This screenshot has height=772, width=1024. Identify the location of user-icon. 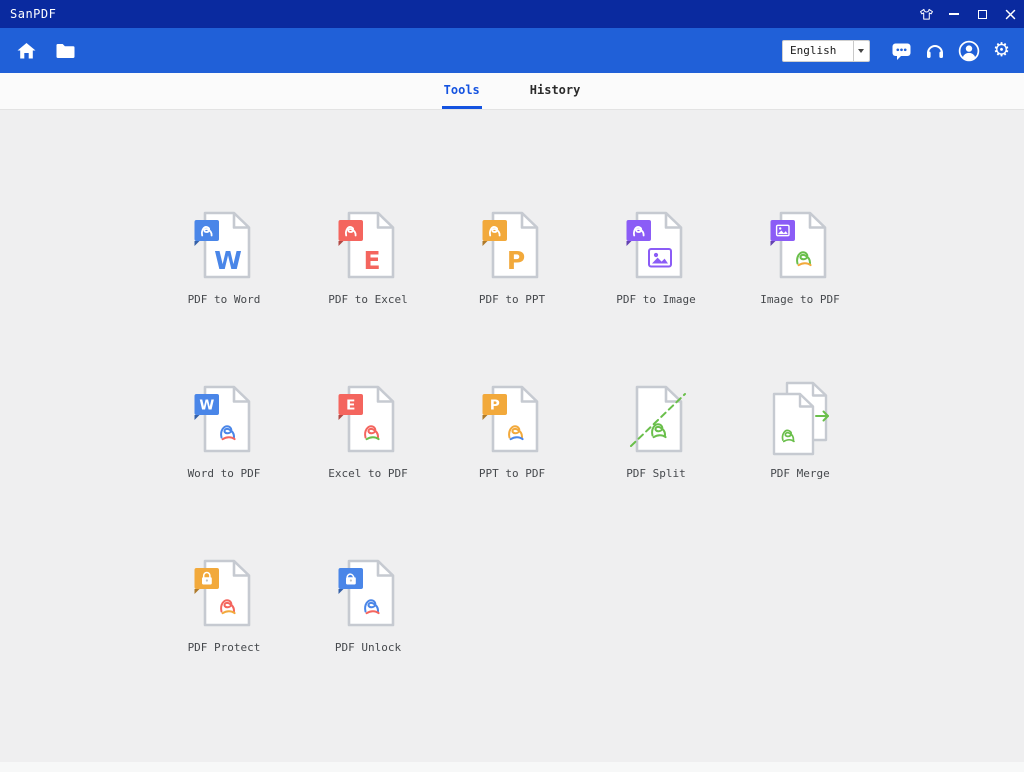
(969, 51).